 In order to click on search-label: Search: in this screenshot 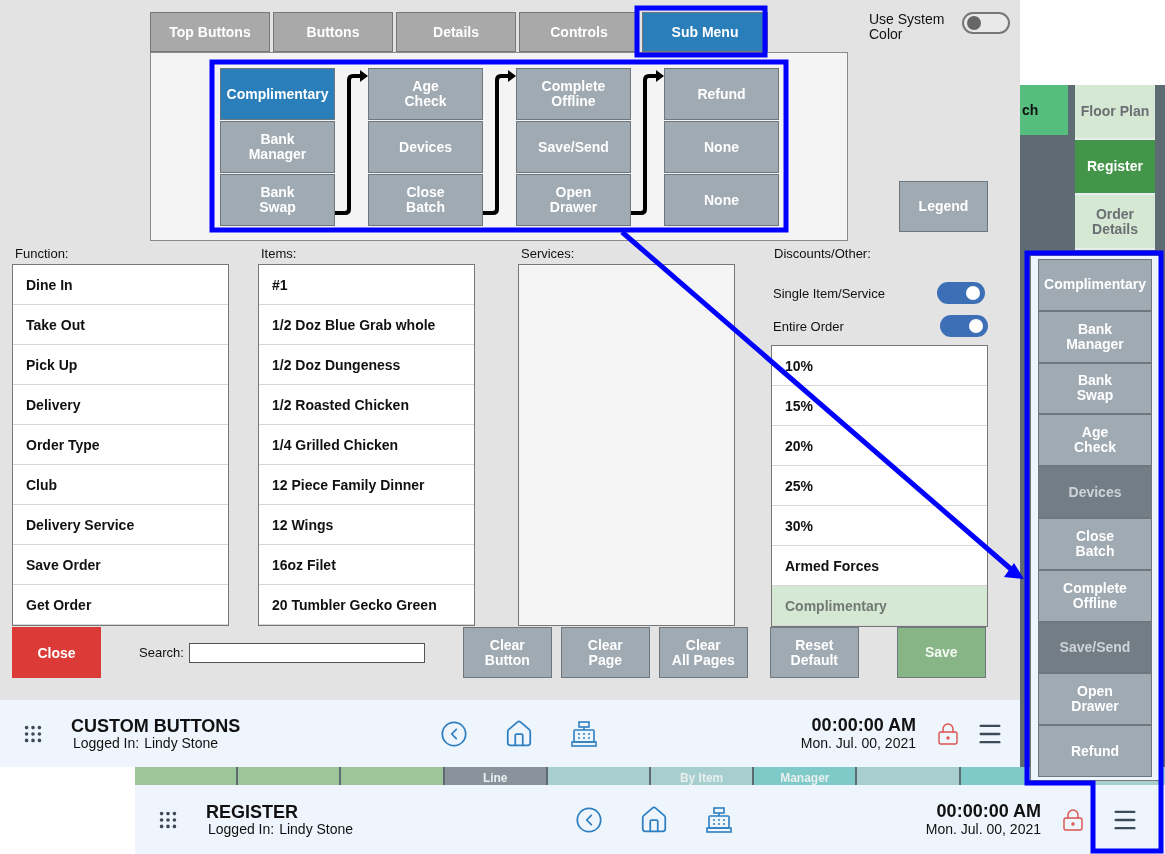, I will do `click(161, 652)`.